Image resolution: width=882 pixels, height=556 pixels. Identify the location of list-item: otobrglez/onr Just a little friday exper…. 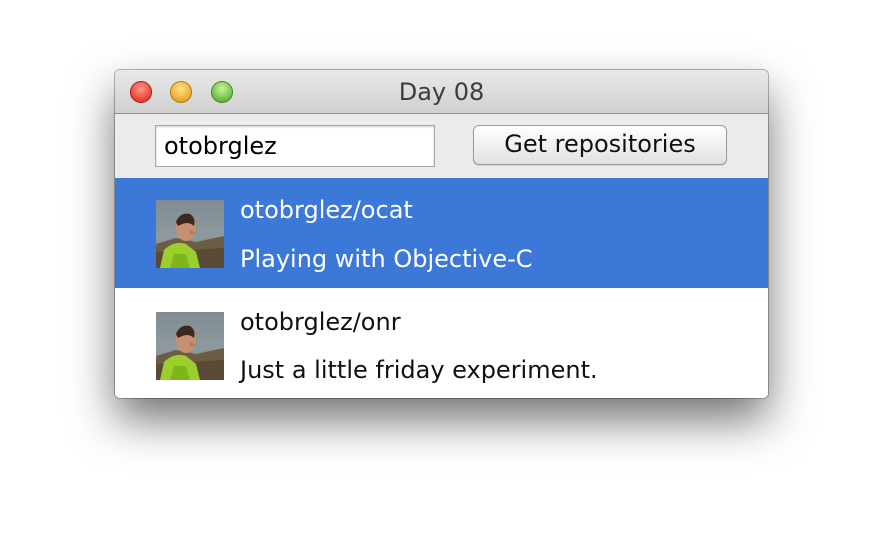
(441, 343).